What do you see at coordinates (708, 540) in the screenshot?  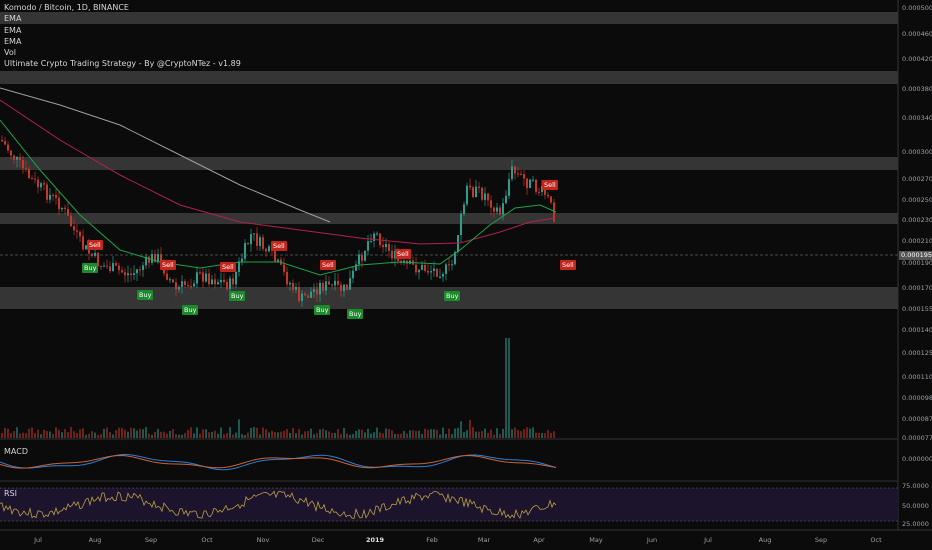 I see `time-axis-label: Jul` at bounding box center [708, 540].